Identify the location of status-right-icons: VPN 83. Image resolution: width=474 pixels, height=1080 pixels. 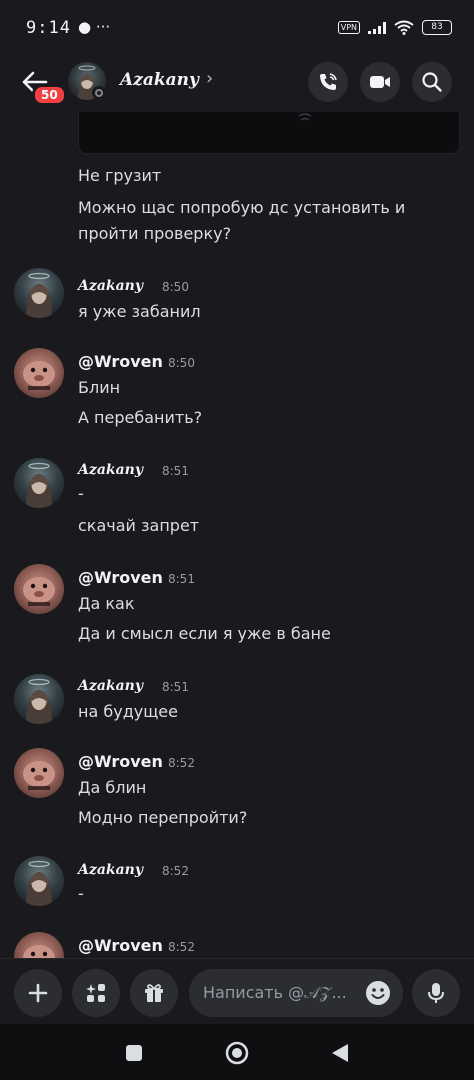
(394, 27).